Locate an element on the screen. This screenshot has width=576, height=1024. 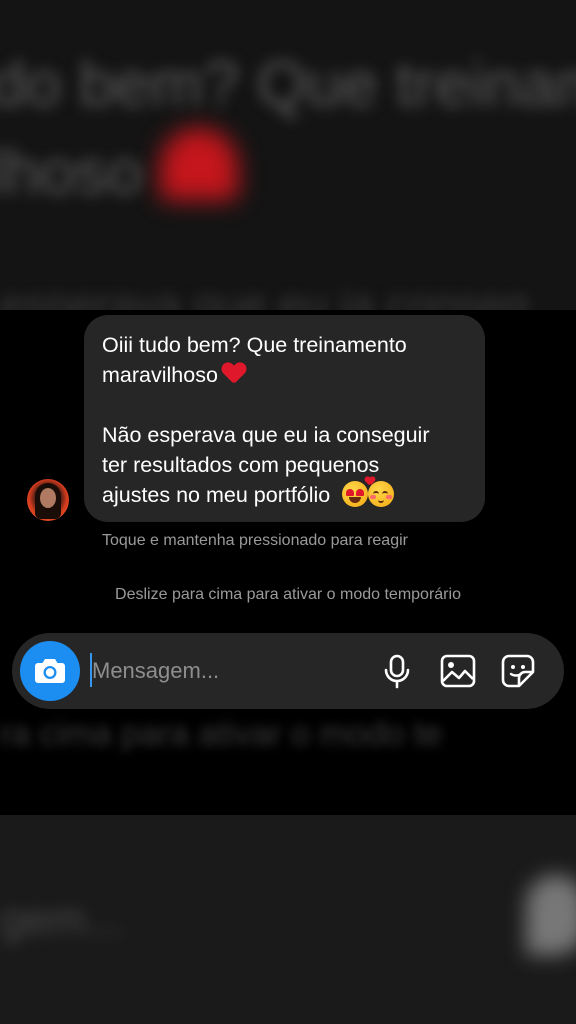
camera-button is located at coordinates (50, 671).